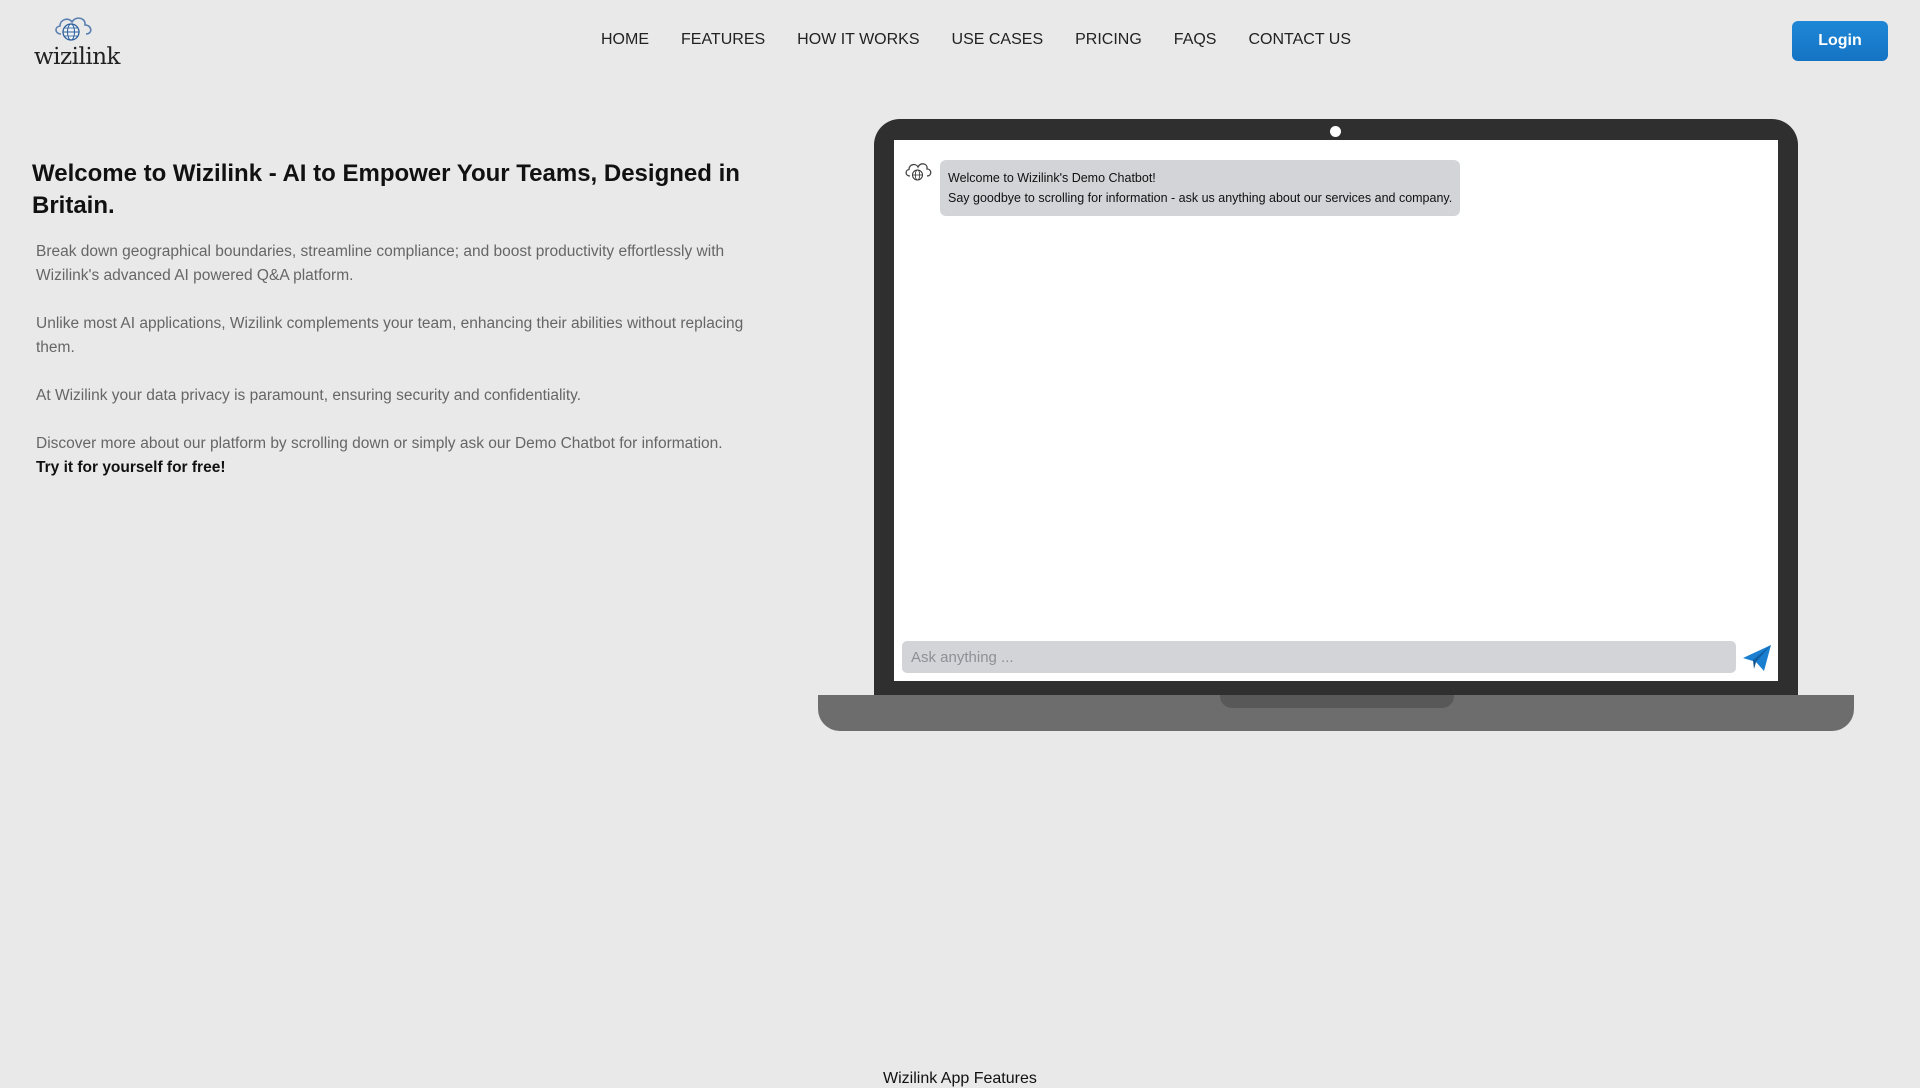  What do you see at coordinates (77, 57) in the screenshot?
I see `logo-wordmark: wizilink` at bounding box center [77, 57].